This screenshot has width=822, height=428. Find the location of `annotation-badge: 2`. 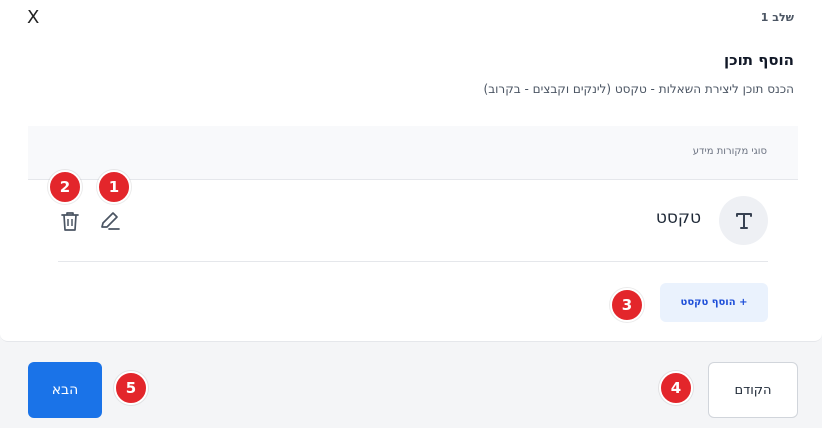

annotation-badge: 2 is located at coordinates (65, 187).